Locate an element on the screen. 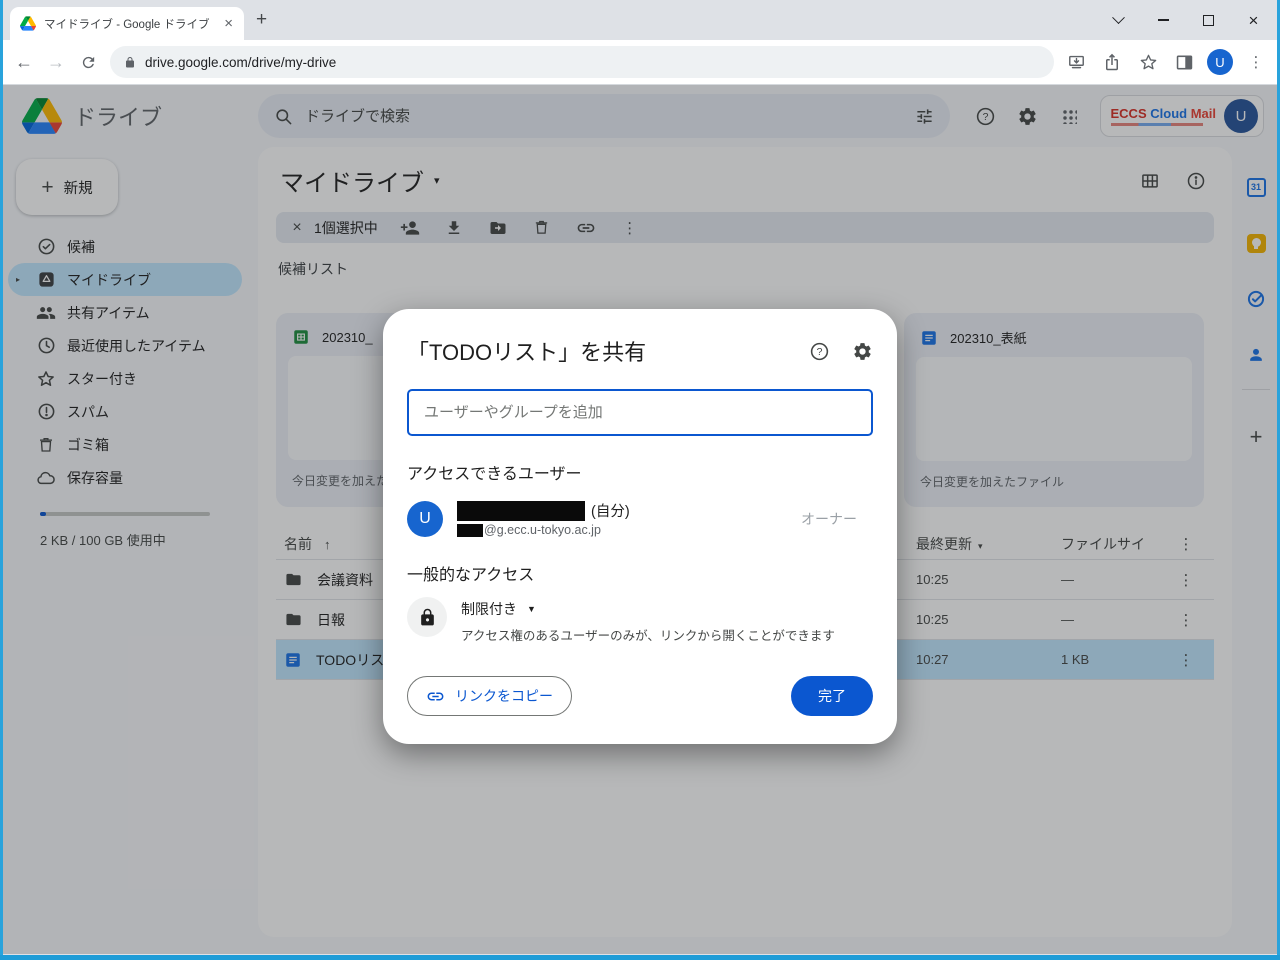  browser-toolbar: ← → drive.google.com/drive/my-drive U ⋮ is located at coordinates (640, 62).